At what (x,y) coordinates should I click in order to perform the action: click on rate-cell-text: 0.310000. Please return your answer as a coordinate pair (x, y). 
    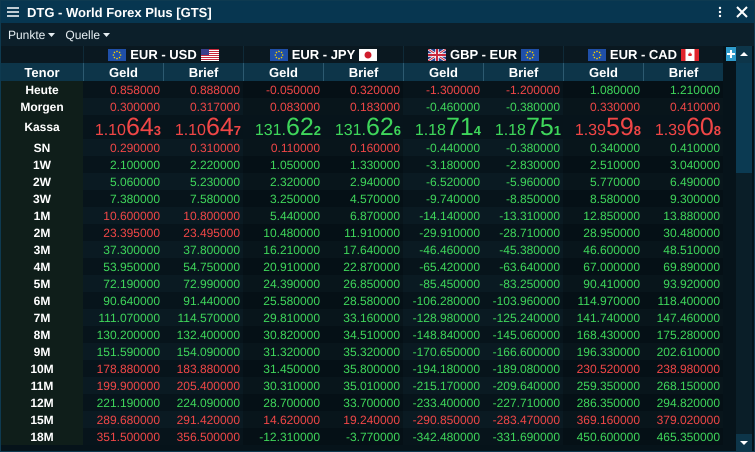
    Looking at the image, I should click on (214, 148).